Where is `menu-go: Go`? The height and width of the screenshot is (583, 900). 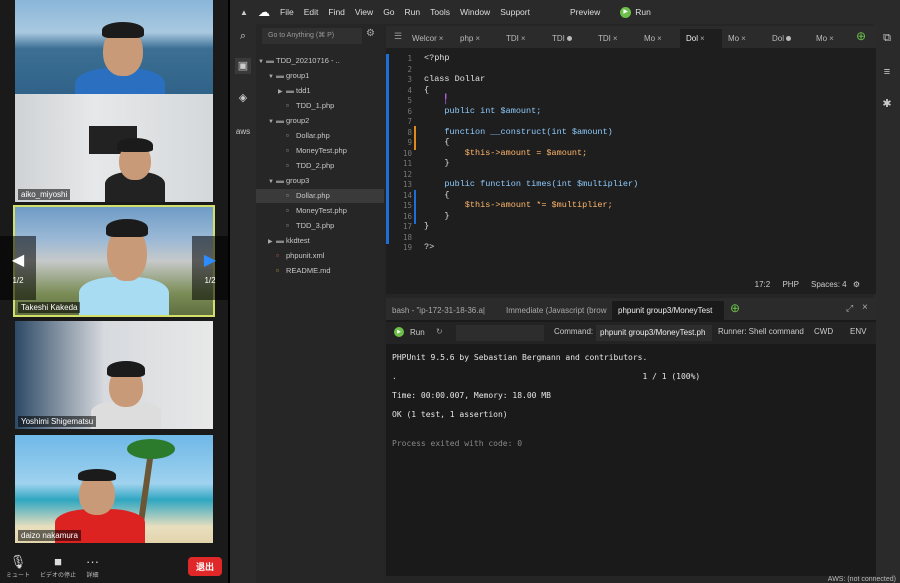 menu-go: Go is located at coordinates (388, 12).